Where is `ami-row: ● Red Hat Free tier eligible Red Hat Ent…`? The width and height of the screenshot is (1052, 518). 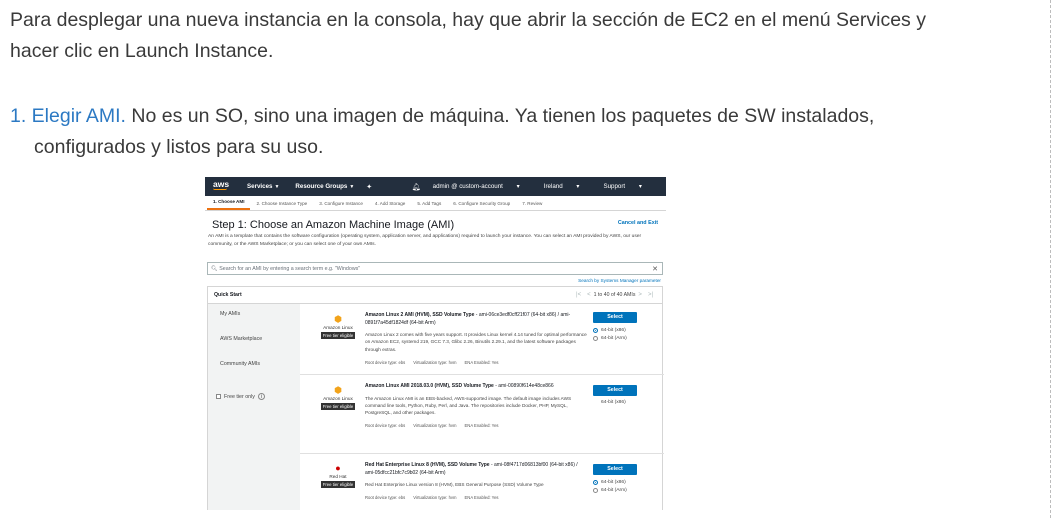 ami-row: ● Red Hat Free tier eligible Red Hat Ent… is located at coordinates (482, 482).